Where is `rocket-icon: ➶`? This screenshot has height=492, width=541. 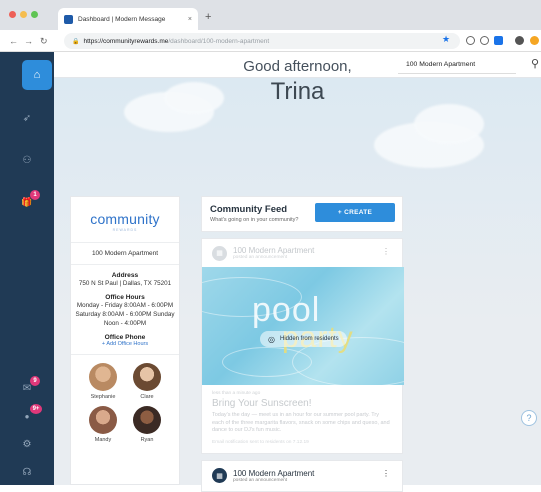
rocket-icon: ➶ is located at coordinates (27, 118).